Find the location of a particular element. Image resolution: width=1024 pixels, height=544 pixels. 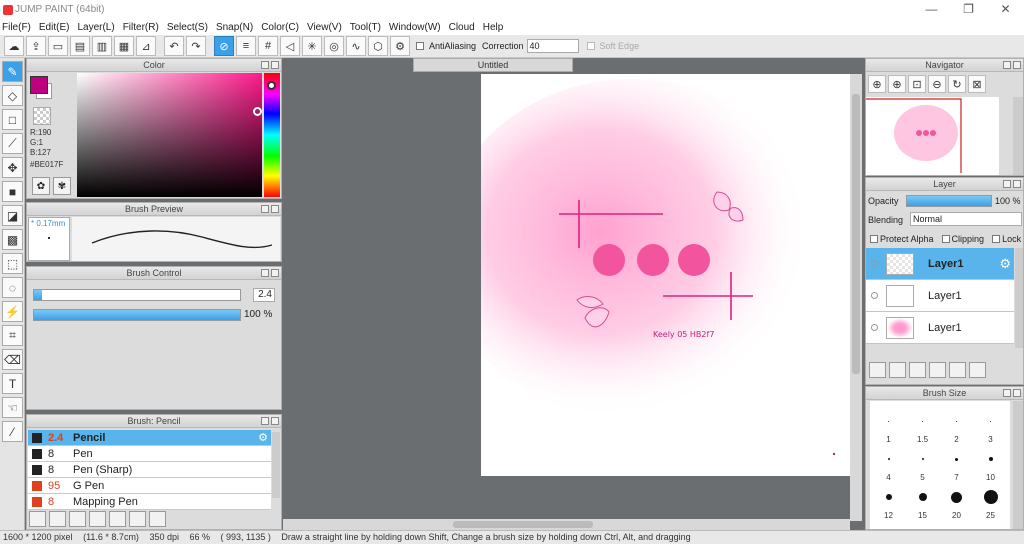

snap-curve-icon: ∿ is located at coordinates (356, 46).